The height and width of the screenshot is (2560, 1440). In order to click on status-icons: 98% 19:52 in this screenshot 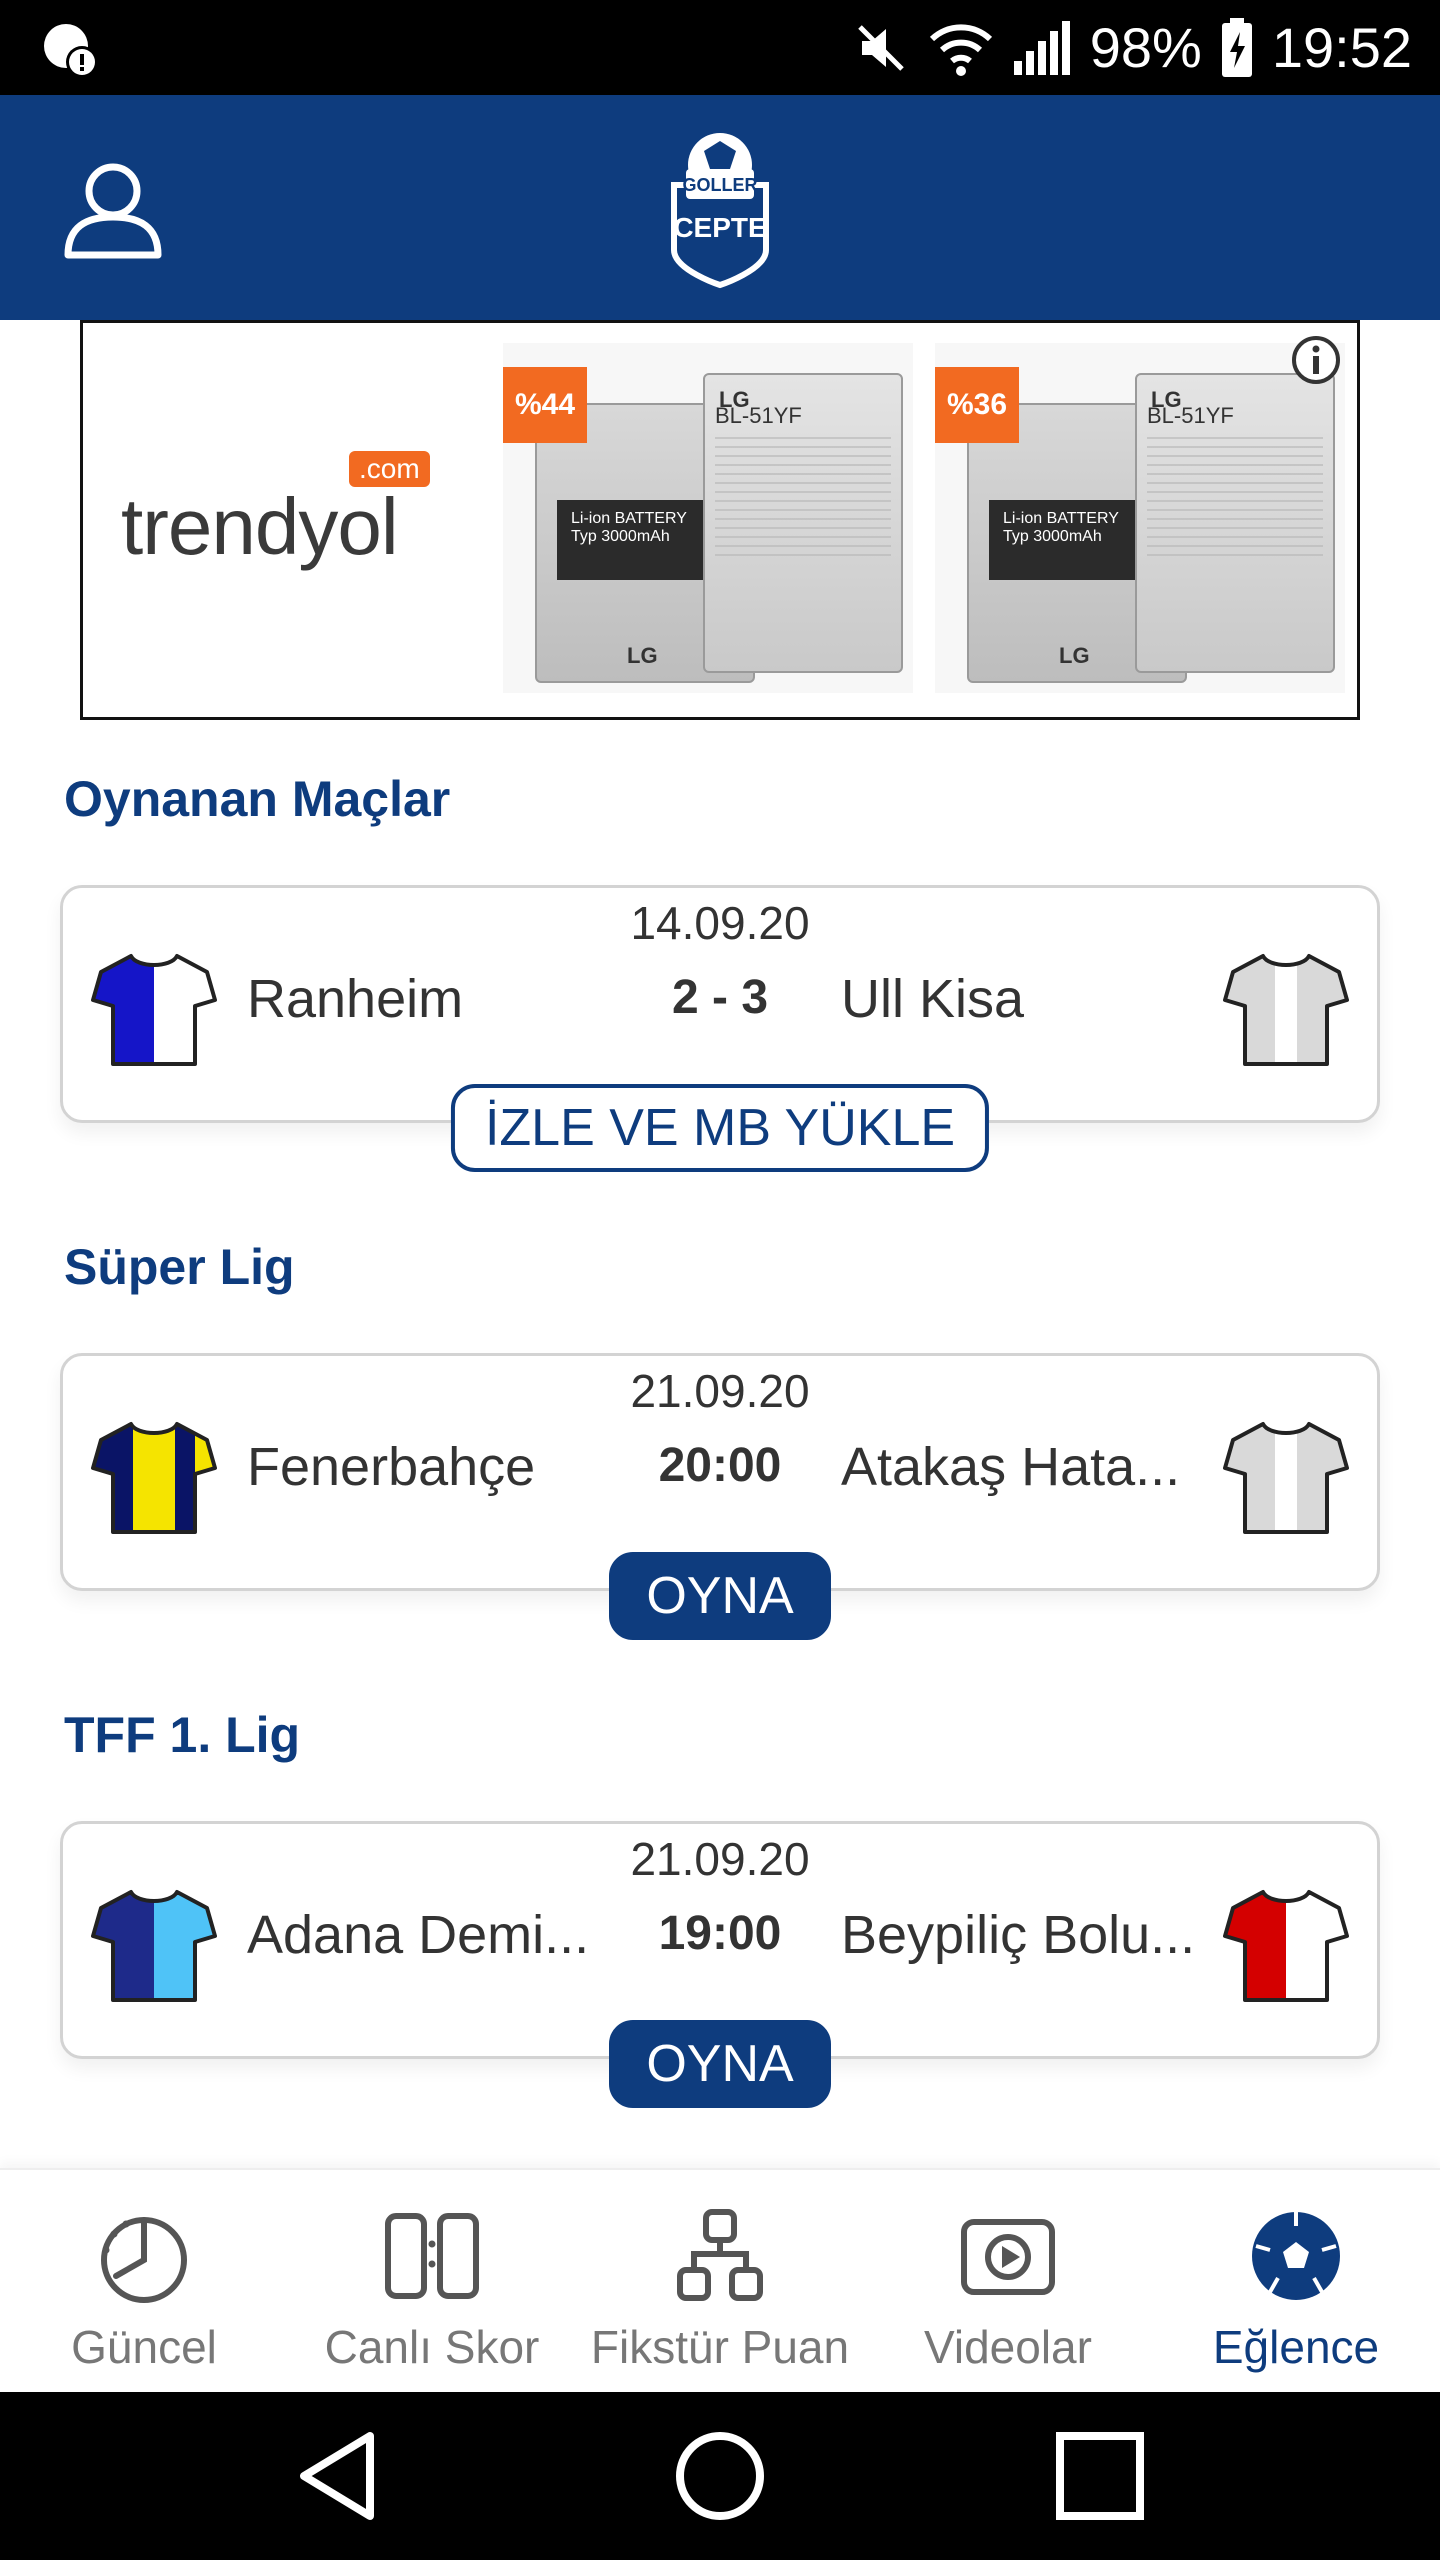, I will do `click(1132, 47)`.